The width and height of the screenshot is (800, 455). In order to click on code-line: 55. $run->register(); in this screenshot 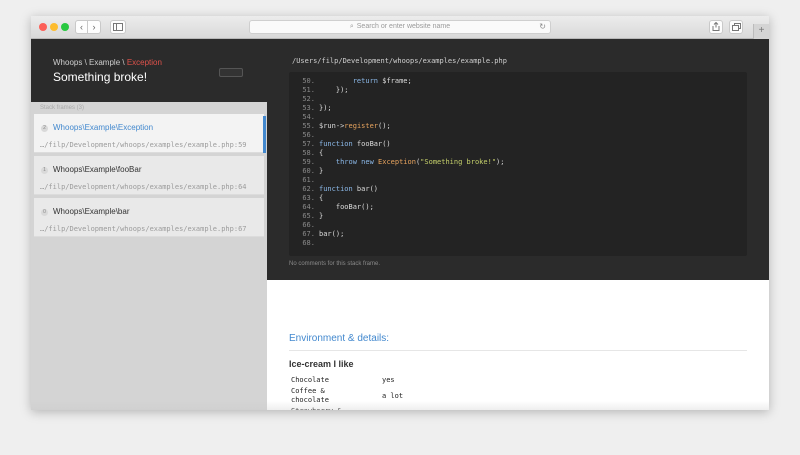, I will do `click(346, 126)`.